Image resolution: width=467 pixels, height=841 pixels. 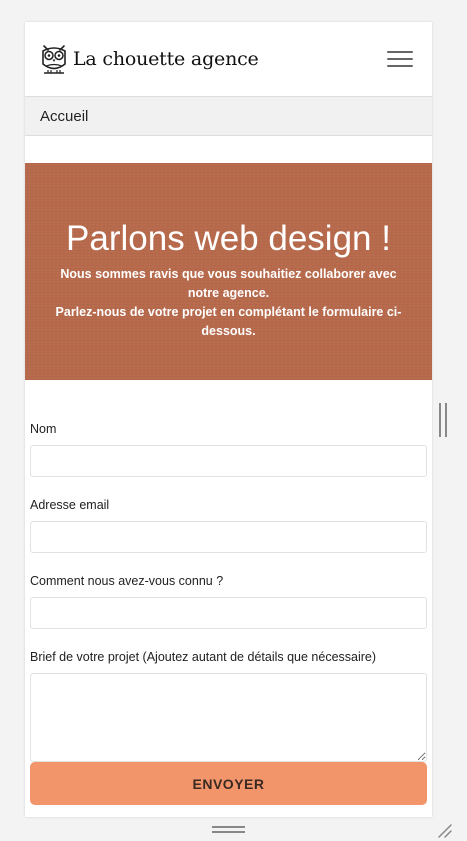 What do you see at coordinates (443, 420) in the screenshot?
I see `vertical-resize-handle` at bounding box center [443, 420].